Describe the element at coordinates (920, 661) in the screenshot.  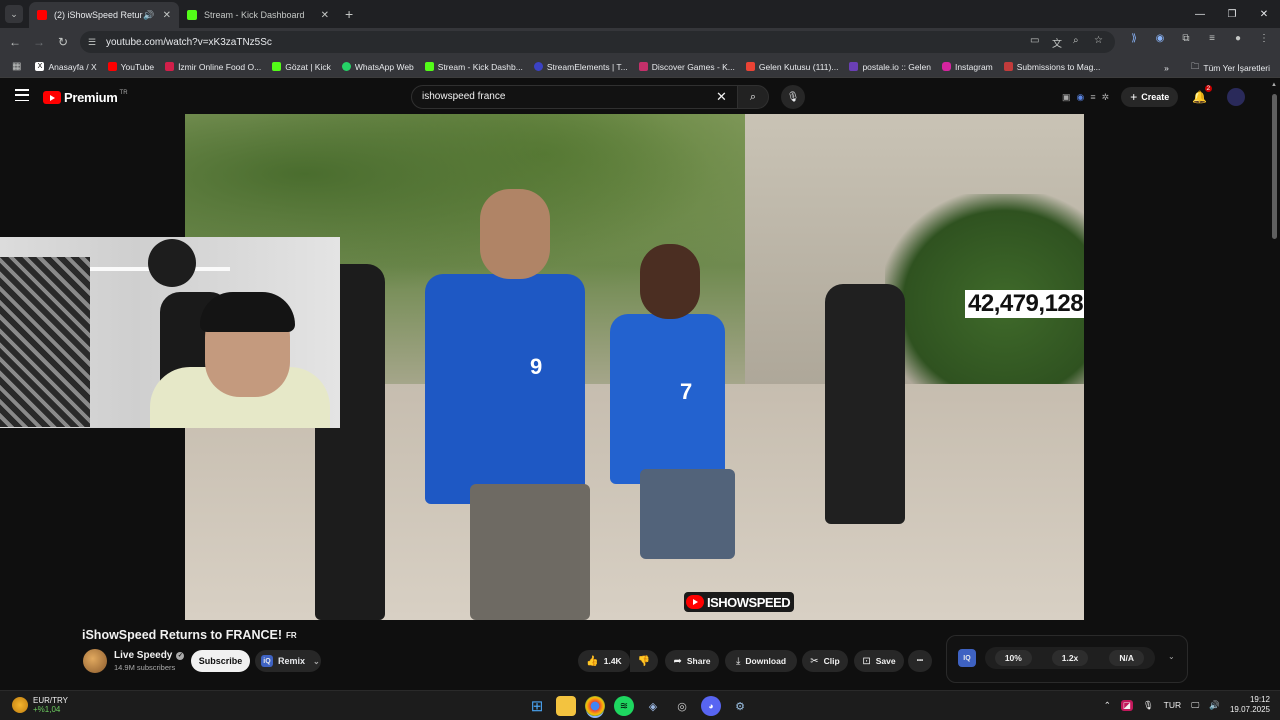
I see `more-actions-button: •••` at that location.